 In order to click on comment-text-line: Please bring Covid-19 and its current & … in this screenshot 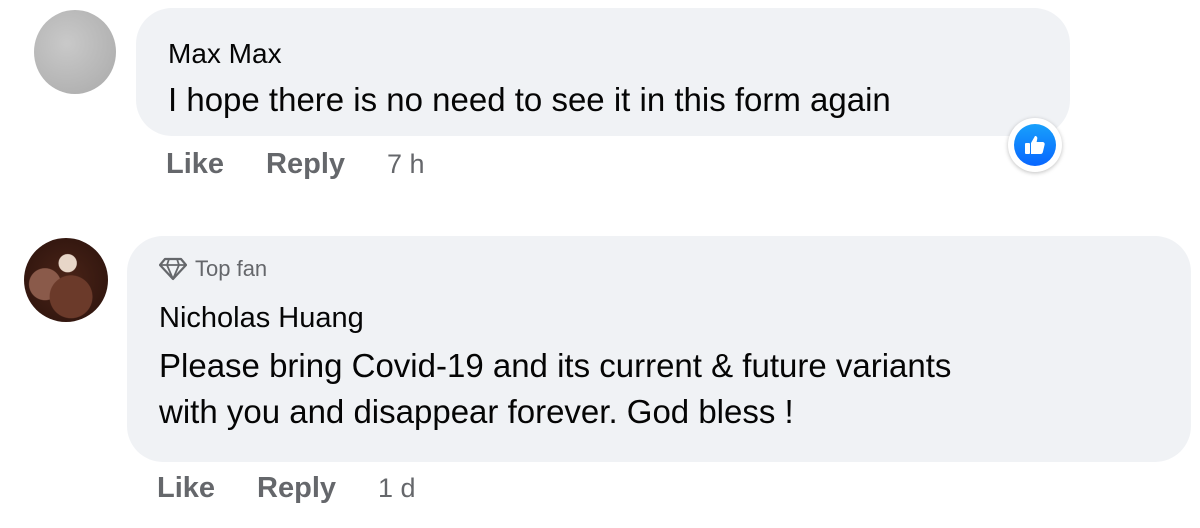, I will do `click(555, 365)`.